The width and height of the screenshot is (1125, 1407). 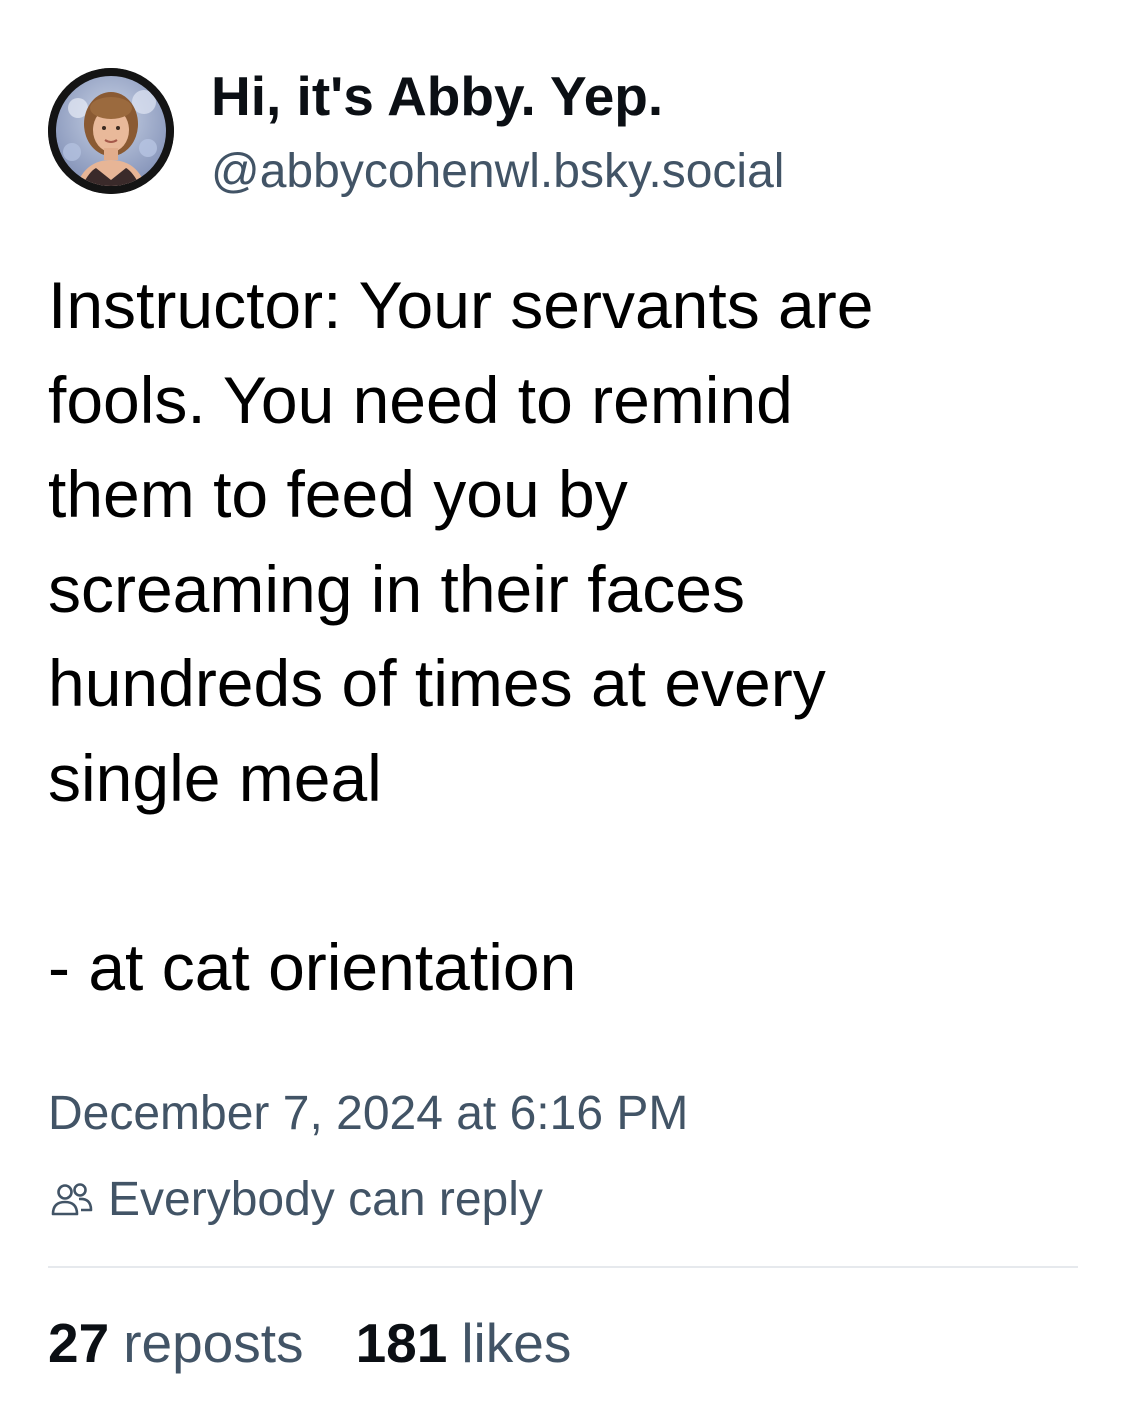 I want to click on post-timestamp: December 7, 2024 at 6:16 PM, so click(x=368, y=1113).